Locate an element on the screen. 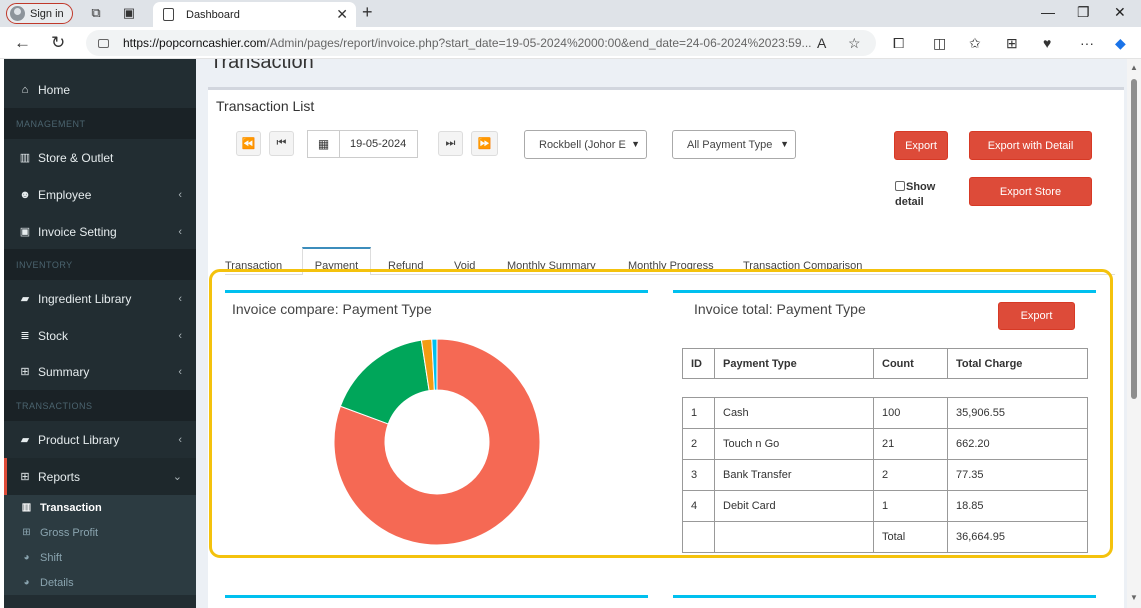 The image size is (1141, 608). profile-icon is located at coordinates (17, 13).